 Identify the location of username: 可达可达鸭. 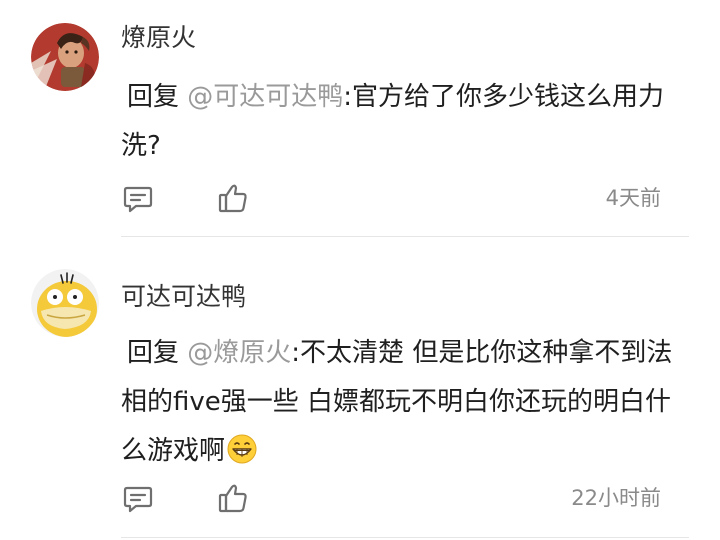
(183, 297).